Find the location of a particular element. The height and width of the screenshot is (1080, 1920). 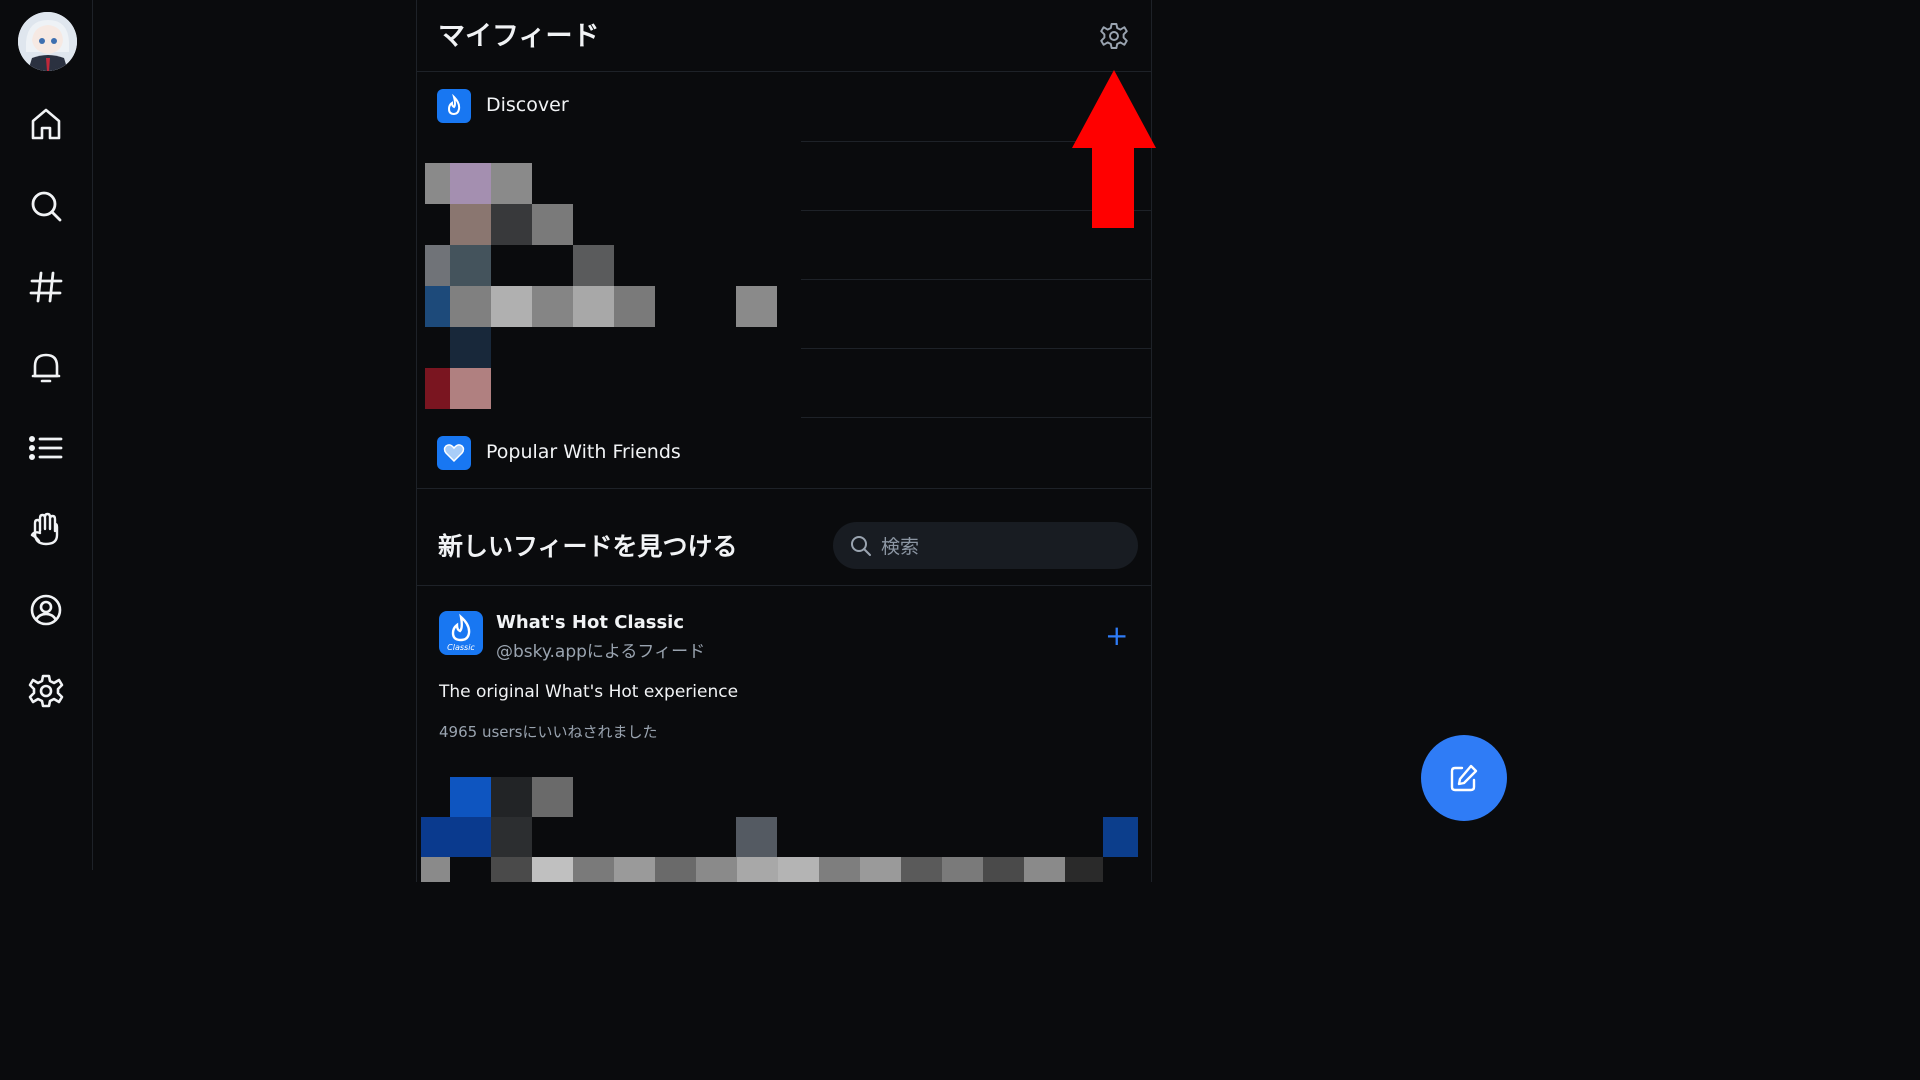

card-subtitle: @bsky.appによるフィード is located at coordinates (601, 652).